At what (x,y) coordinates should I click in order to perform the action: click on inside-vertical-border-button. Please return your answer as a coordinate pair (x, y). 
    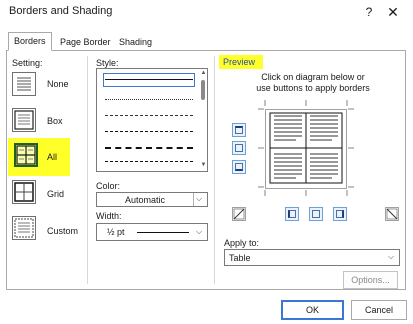
    Looking at the image, I should click on (316, 214).